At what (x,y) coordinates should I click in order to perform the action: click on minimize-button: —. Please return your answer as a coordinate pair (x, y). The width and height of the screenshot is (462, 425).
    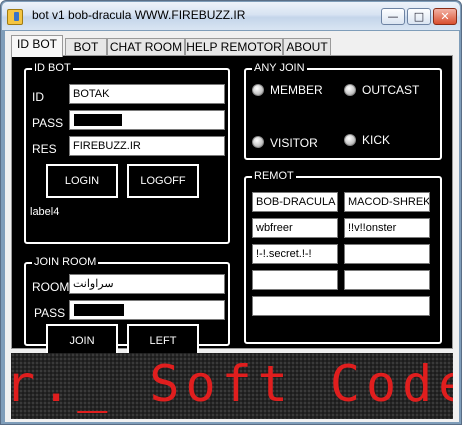
    Looking at the image, I should click on (393, 16).